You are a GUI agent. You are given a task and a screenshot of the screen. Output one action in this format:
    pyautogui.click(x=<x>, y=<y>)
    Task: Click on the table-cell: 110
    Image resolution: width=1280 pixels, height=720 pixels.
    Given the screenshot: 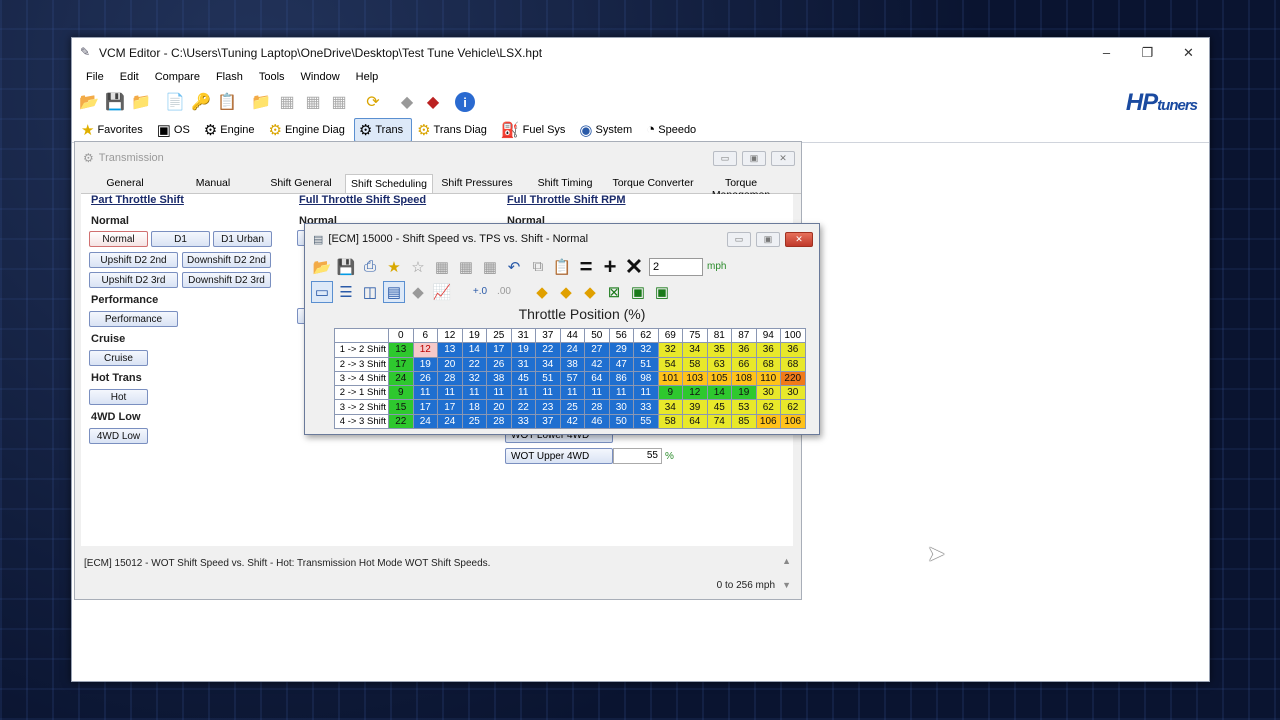 What is the action you would take?
    pyautogui.click(x=768, y=378)
    